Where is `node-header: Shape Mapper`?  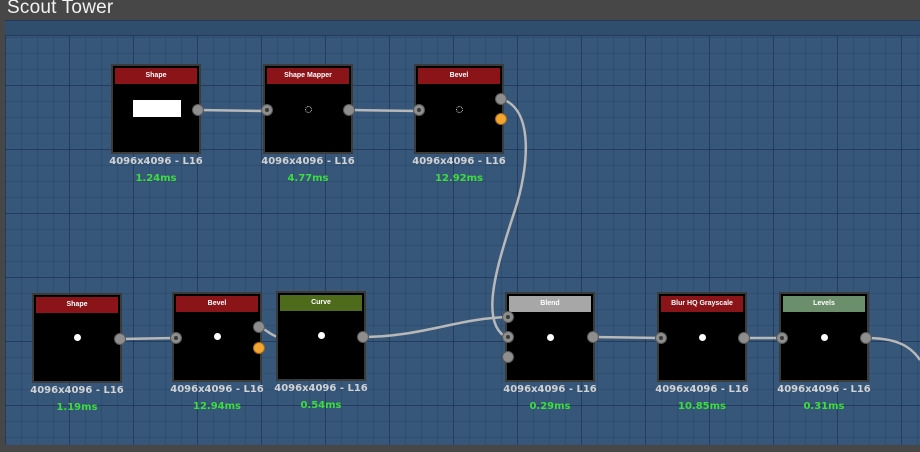 node-header: Shape Mapper is located at coordinates (308, 76).